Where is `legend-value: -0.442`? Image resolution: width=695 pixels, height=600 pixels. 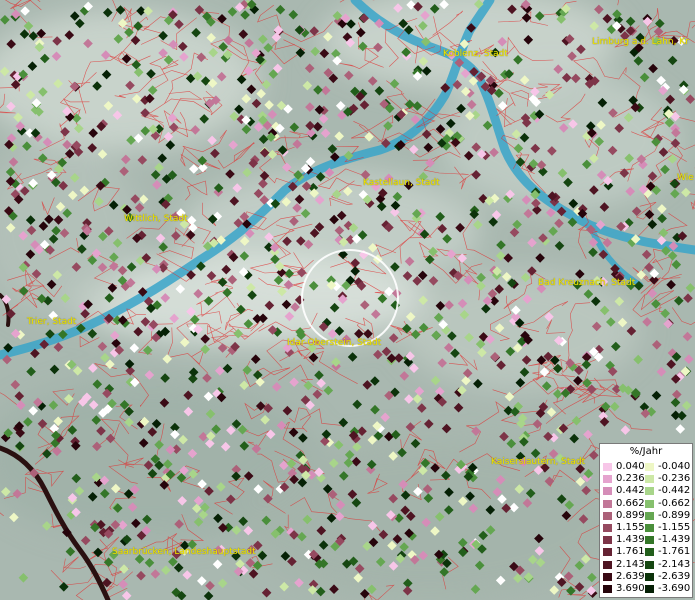
legend-value: -0.442 is located at coordinates (674, 491).